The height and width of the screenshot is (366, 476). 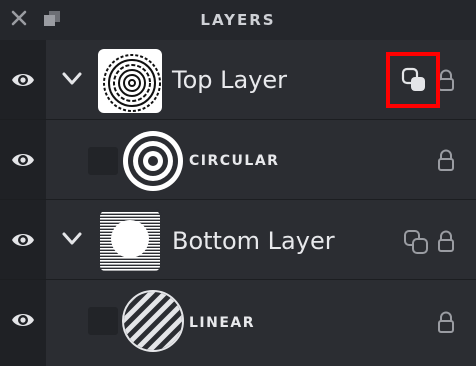 I want to click on layer-thumbnail-circular, so click(x=153, y=161).